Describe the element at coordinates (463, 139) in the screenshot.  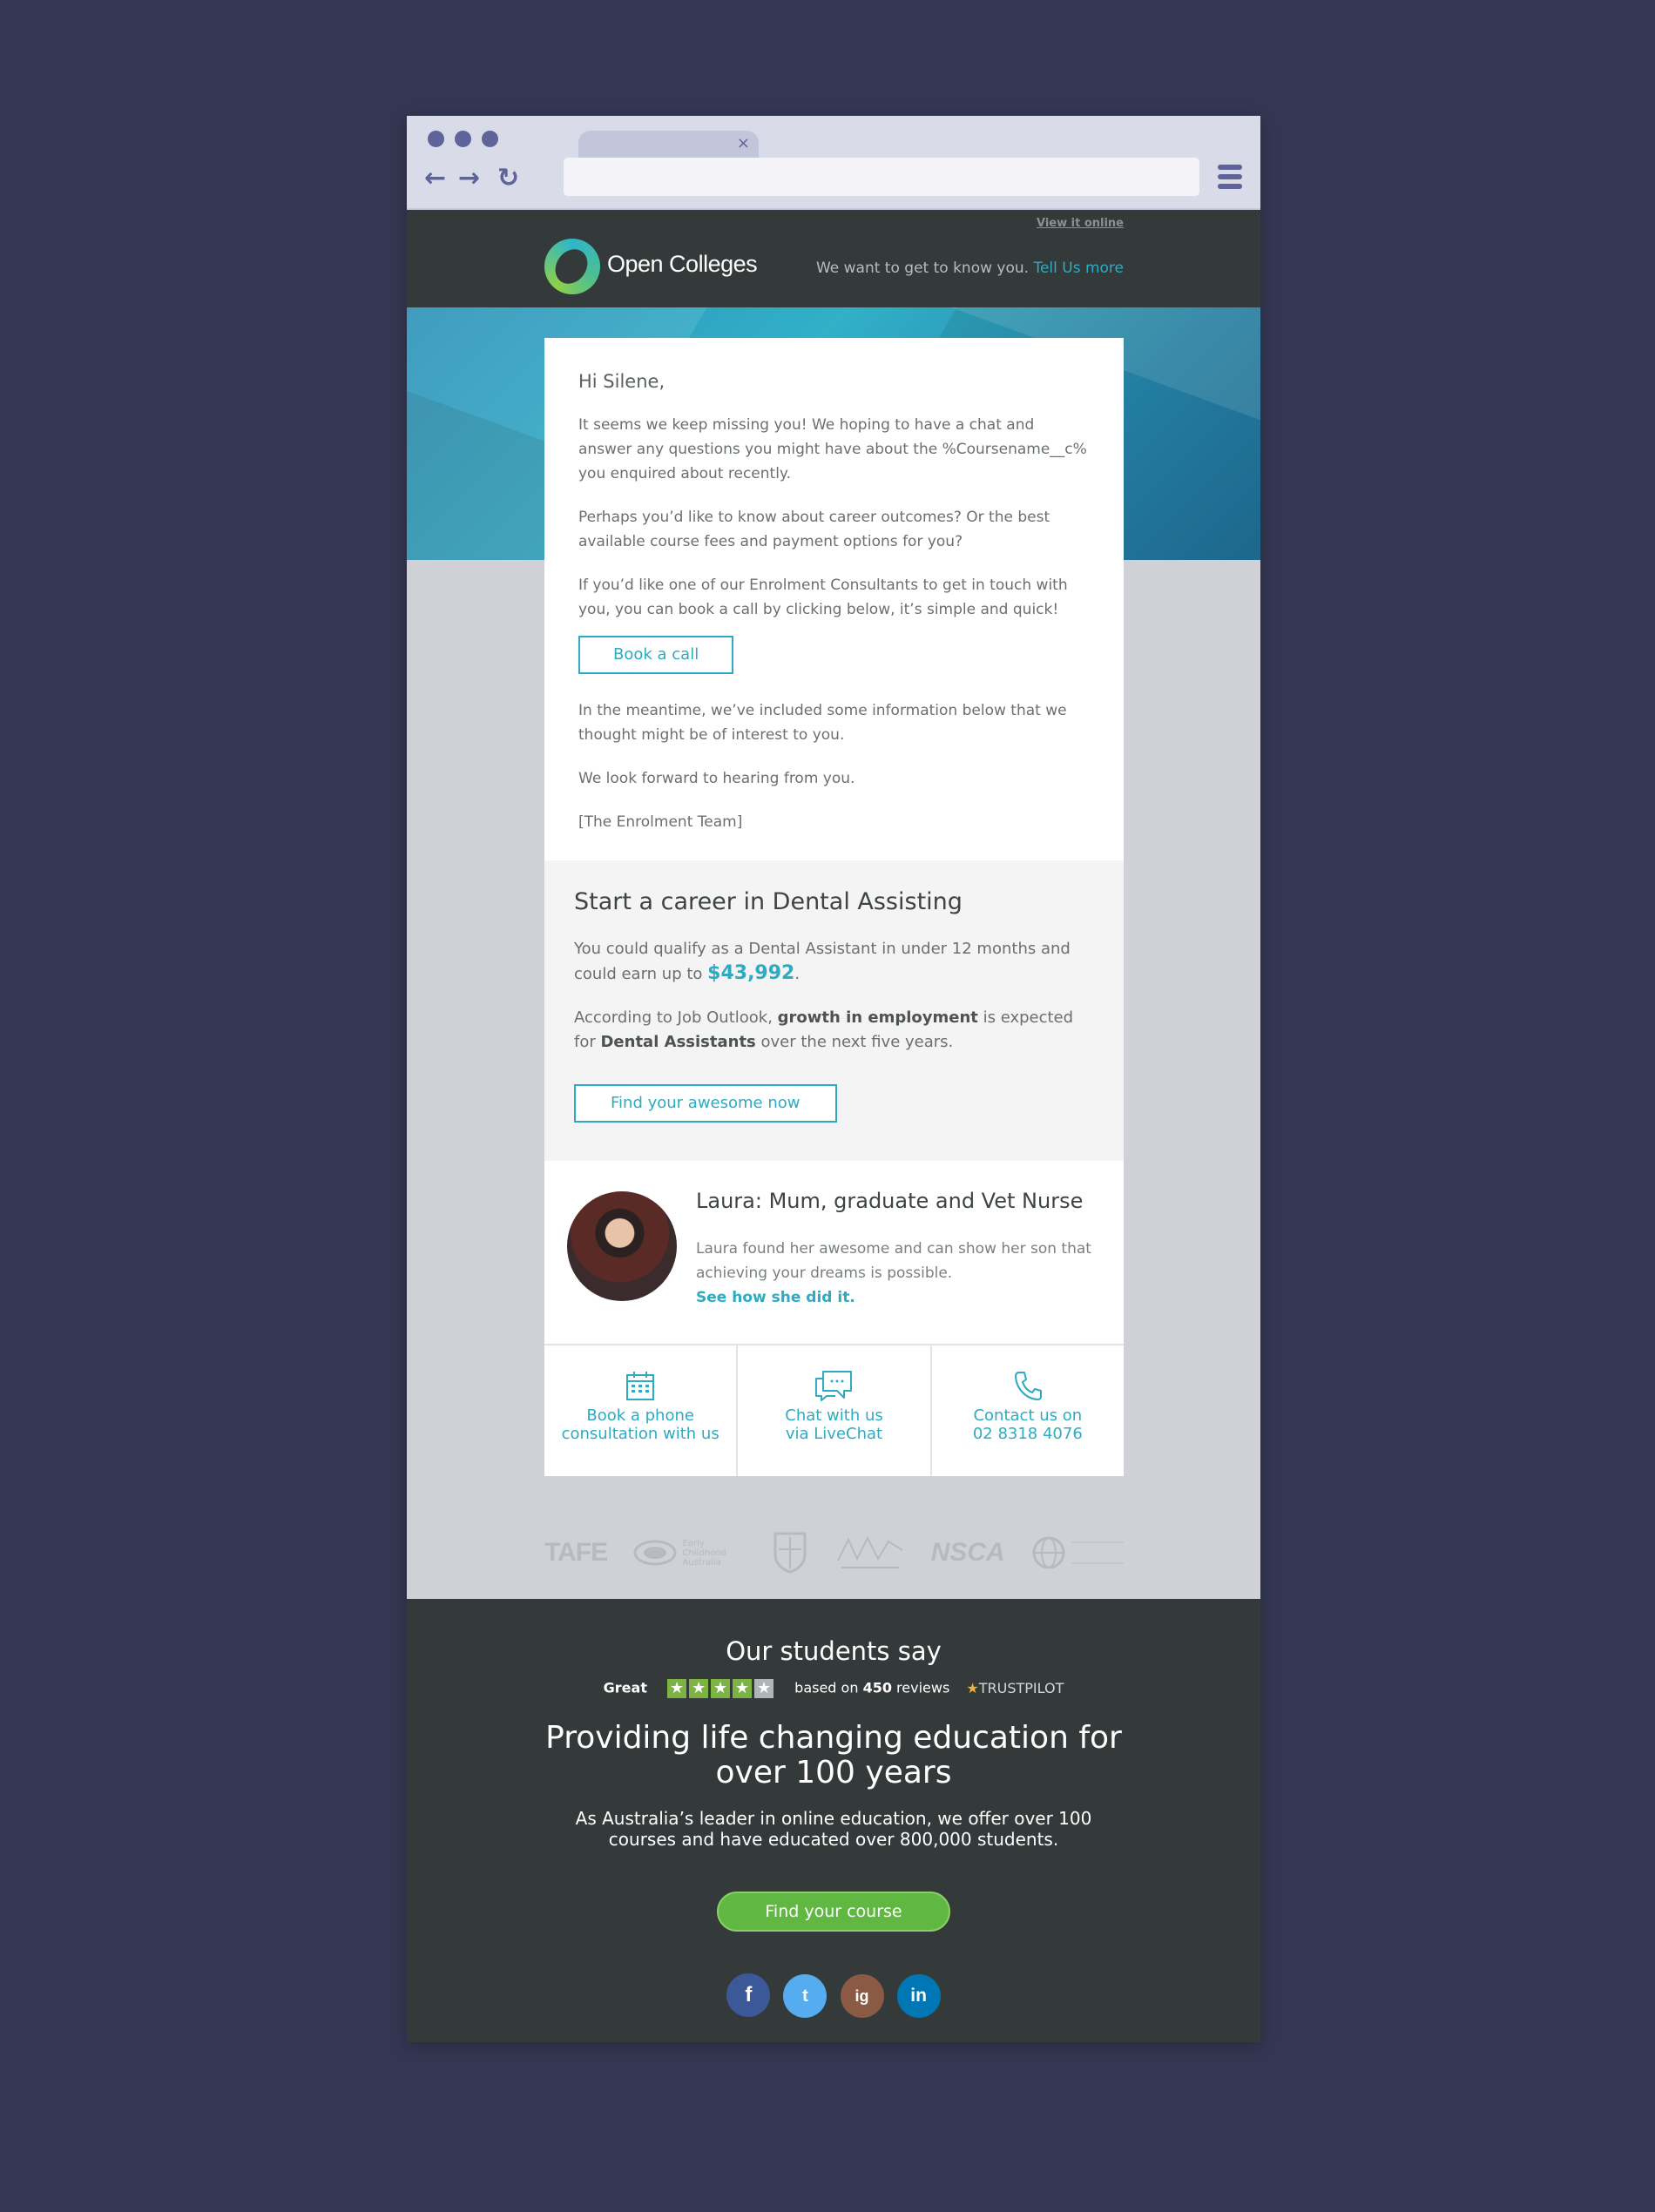
I see `window-minimize-dot` at that location.